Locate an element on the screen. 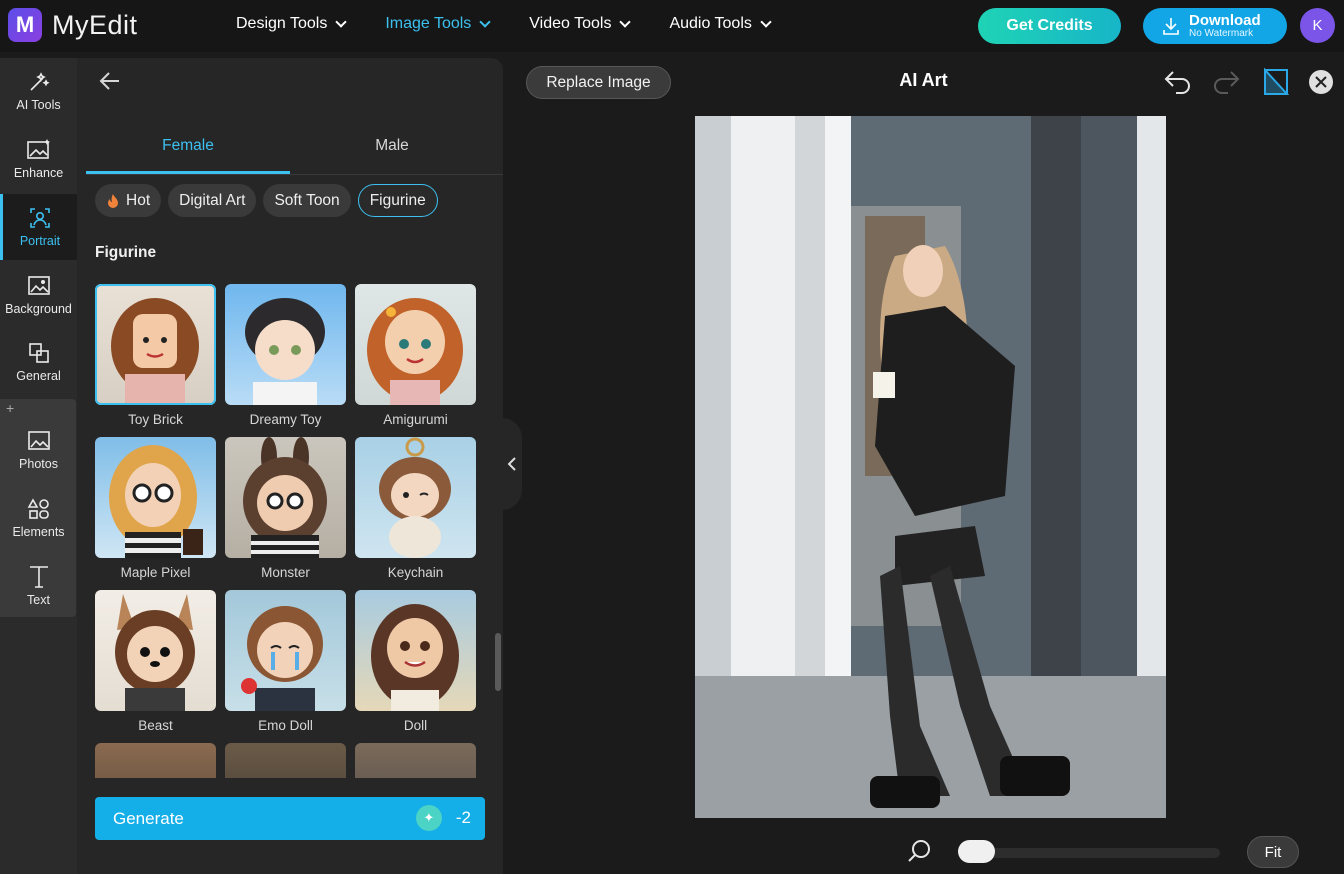 The image size is (1344, 874). style-card-dreamy-toy: Dreamy Toy is located at coordinates (285, 355).